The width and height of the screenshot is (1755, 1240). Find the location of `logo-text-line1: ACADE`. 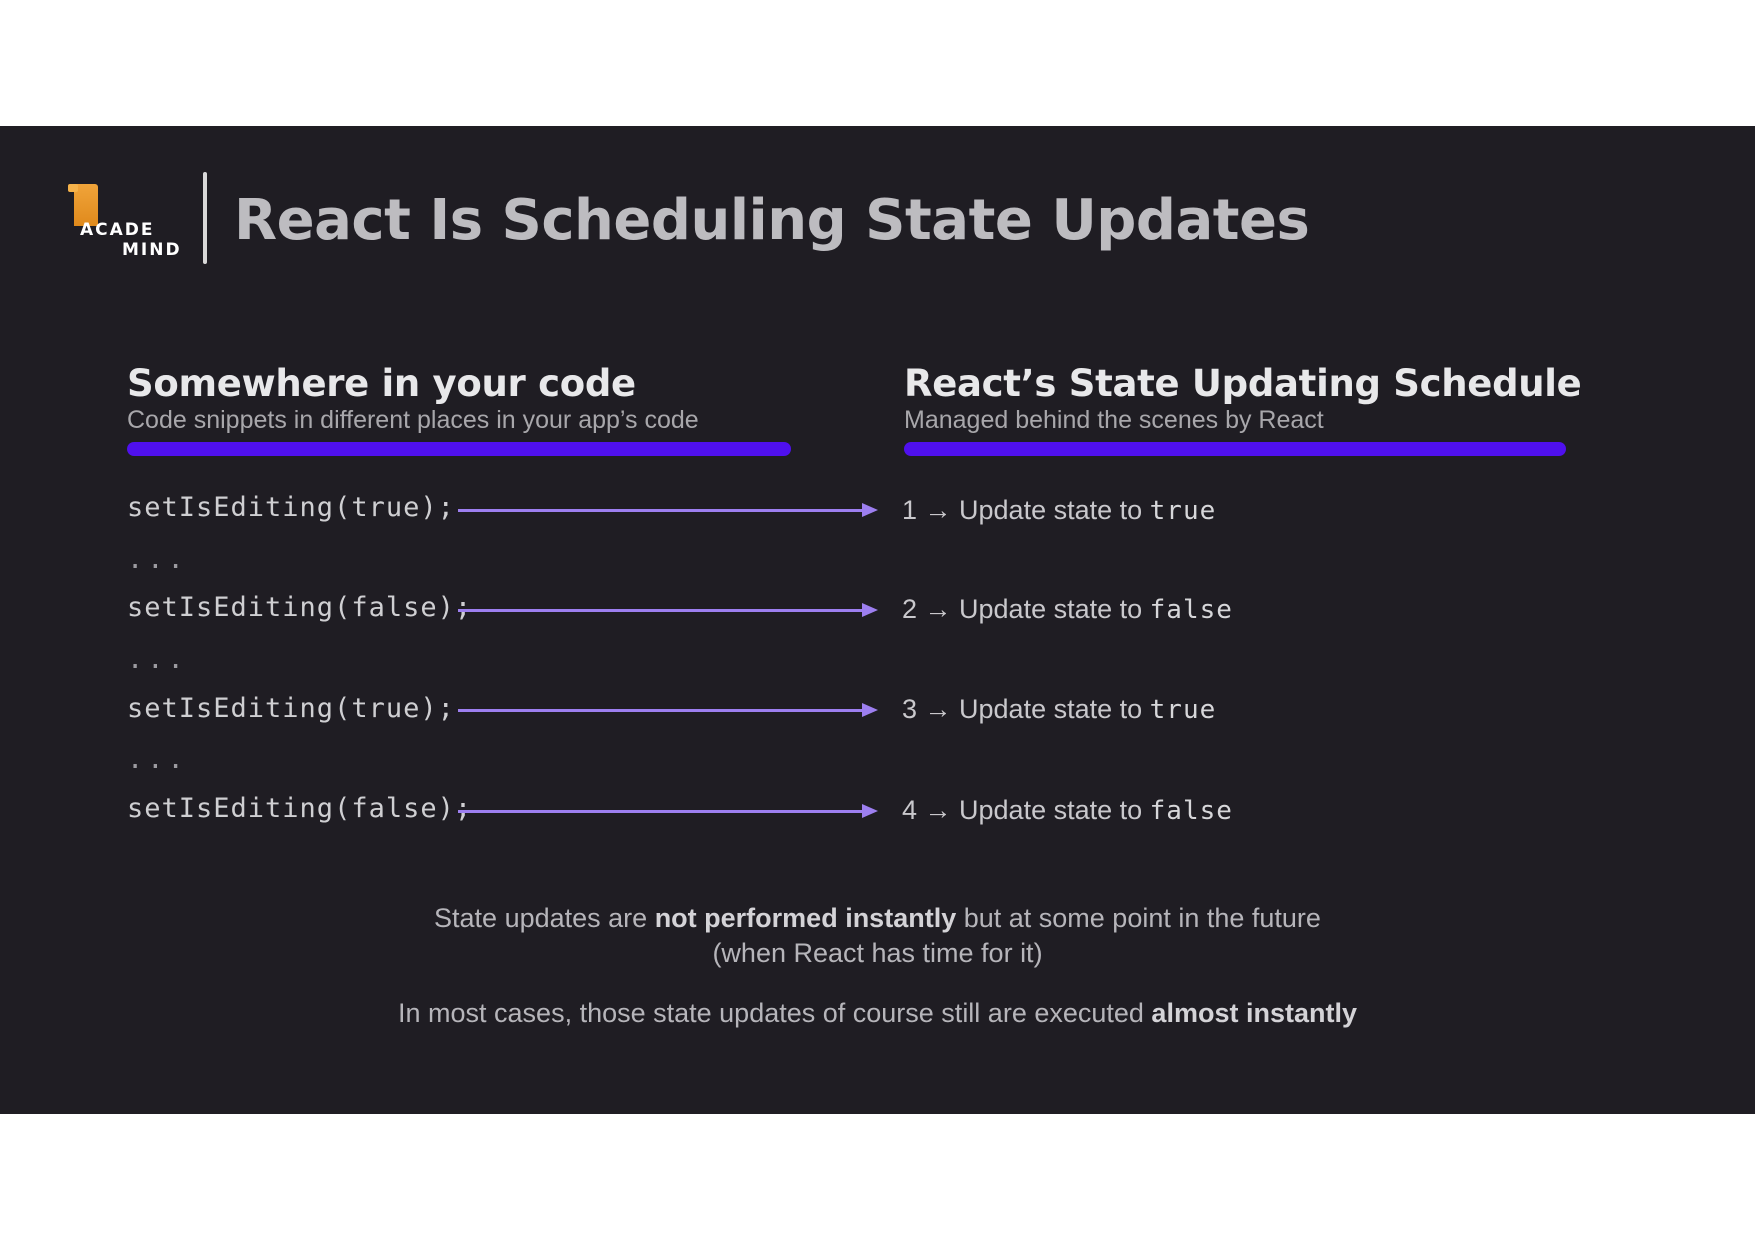

logo-text-line1: ACADE is located at coordinates (117, 230).